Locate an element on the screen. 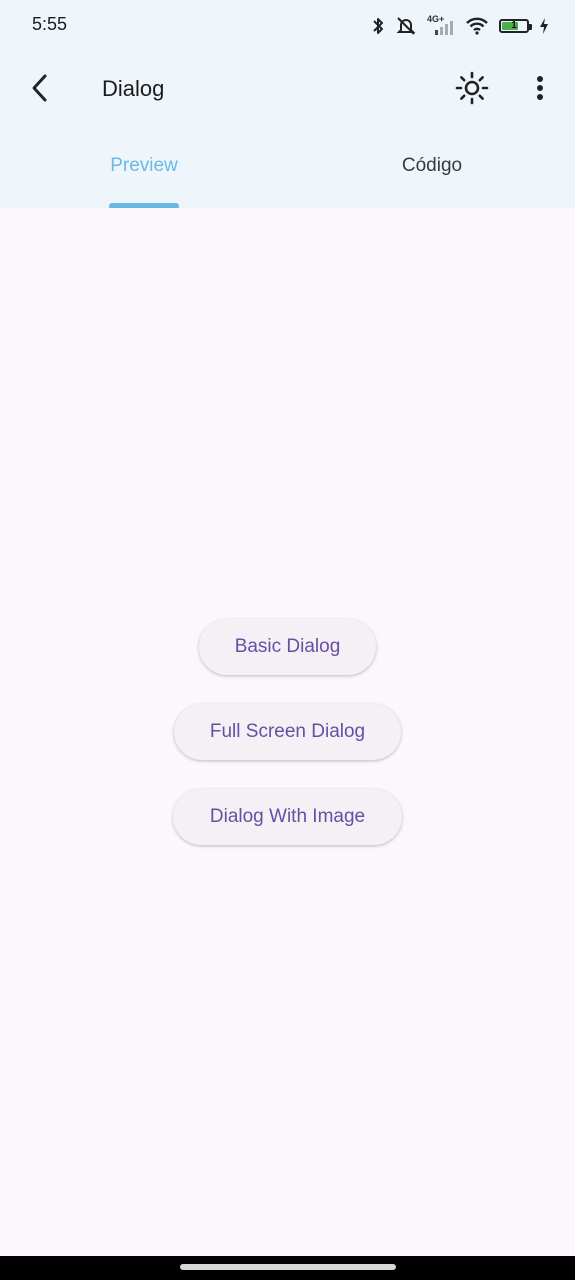 Image resolution: width=575 pixels, height=1280 pixels. back-button is located at coordinates (40, 88).